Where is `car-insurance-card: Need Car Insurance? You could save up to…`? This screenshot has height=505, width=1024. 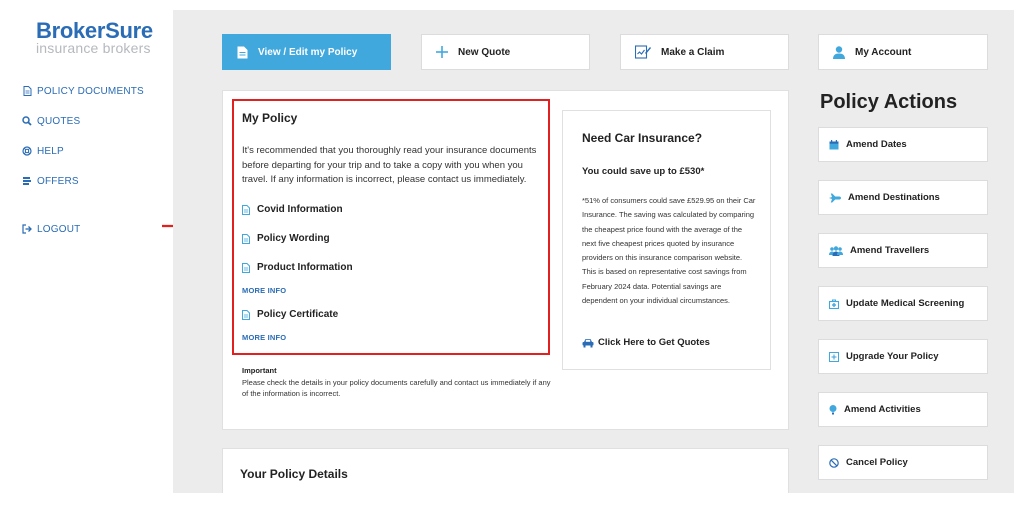 car-insurance-card: Need Car Insurance? You could save up to… is located at coordinates (666, 240).